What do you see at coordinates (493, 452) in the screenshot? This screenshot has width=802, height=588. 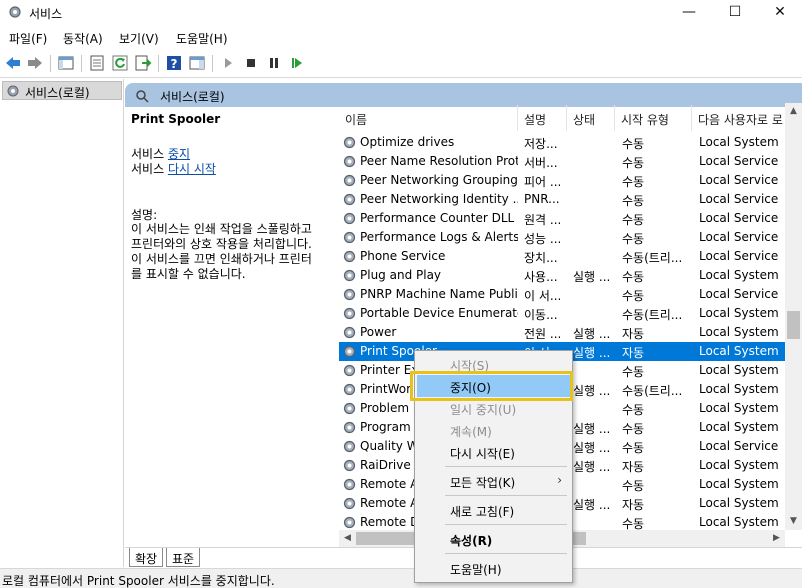 I see `context-menu-item: 다시 시작(E)` at bounding box center [493, 452].